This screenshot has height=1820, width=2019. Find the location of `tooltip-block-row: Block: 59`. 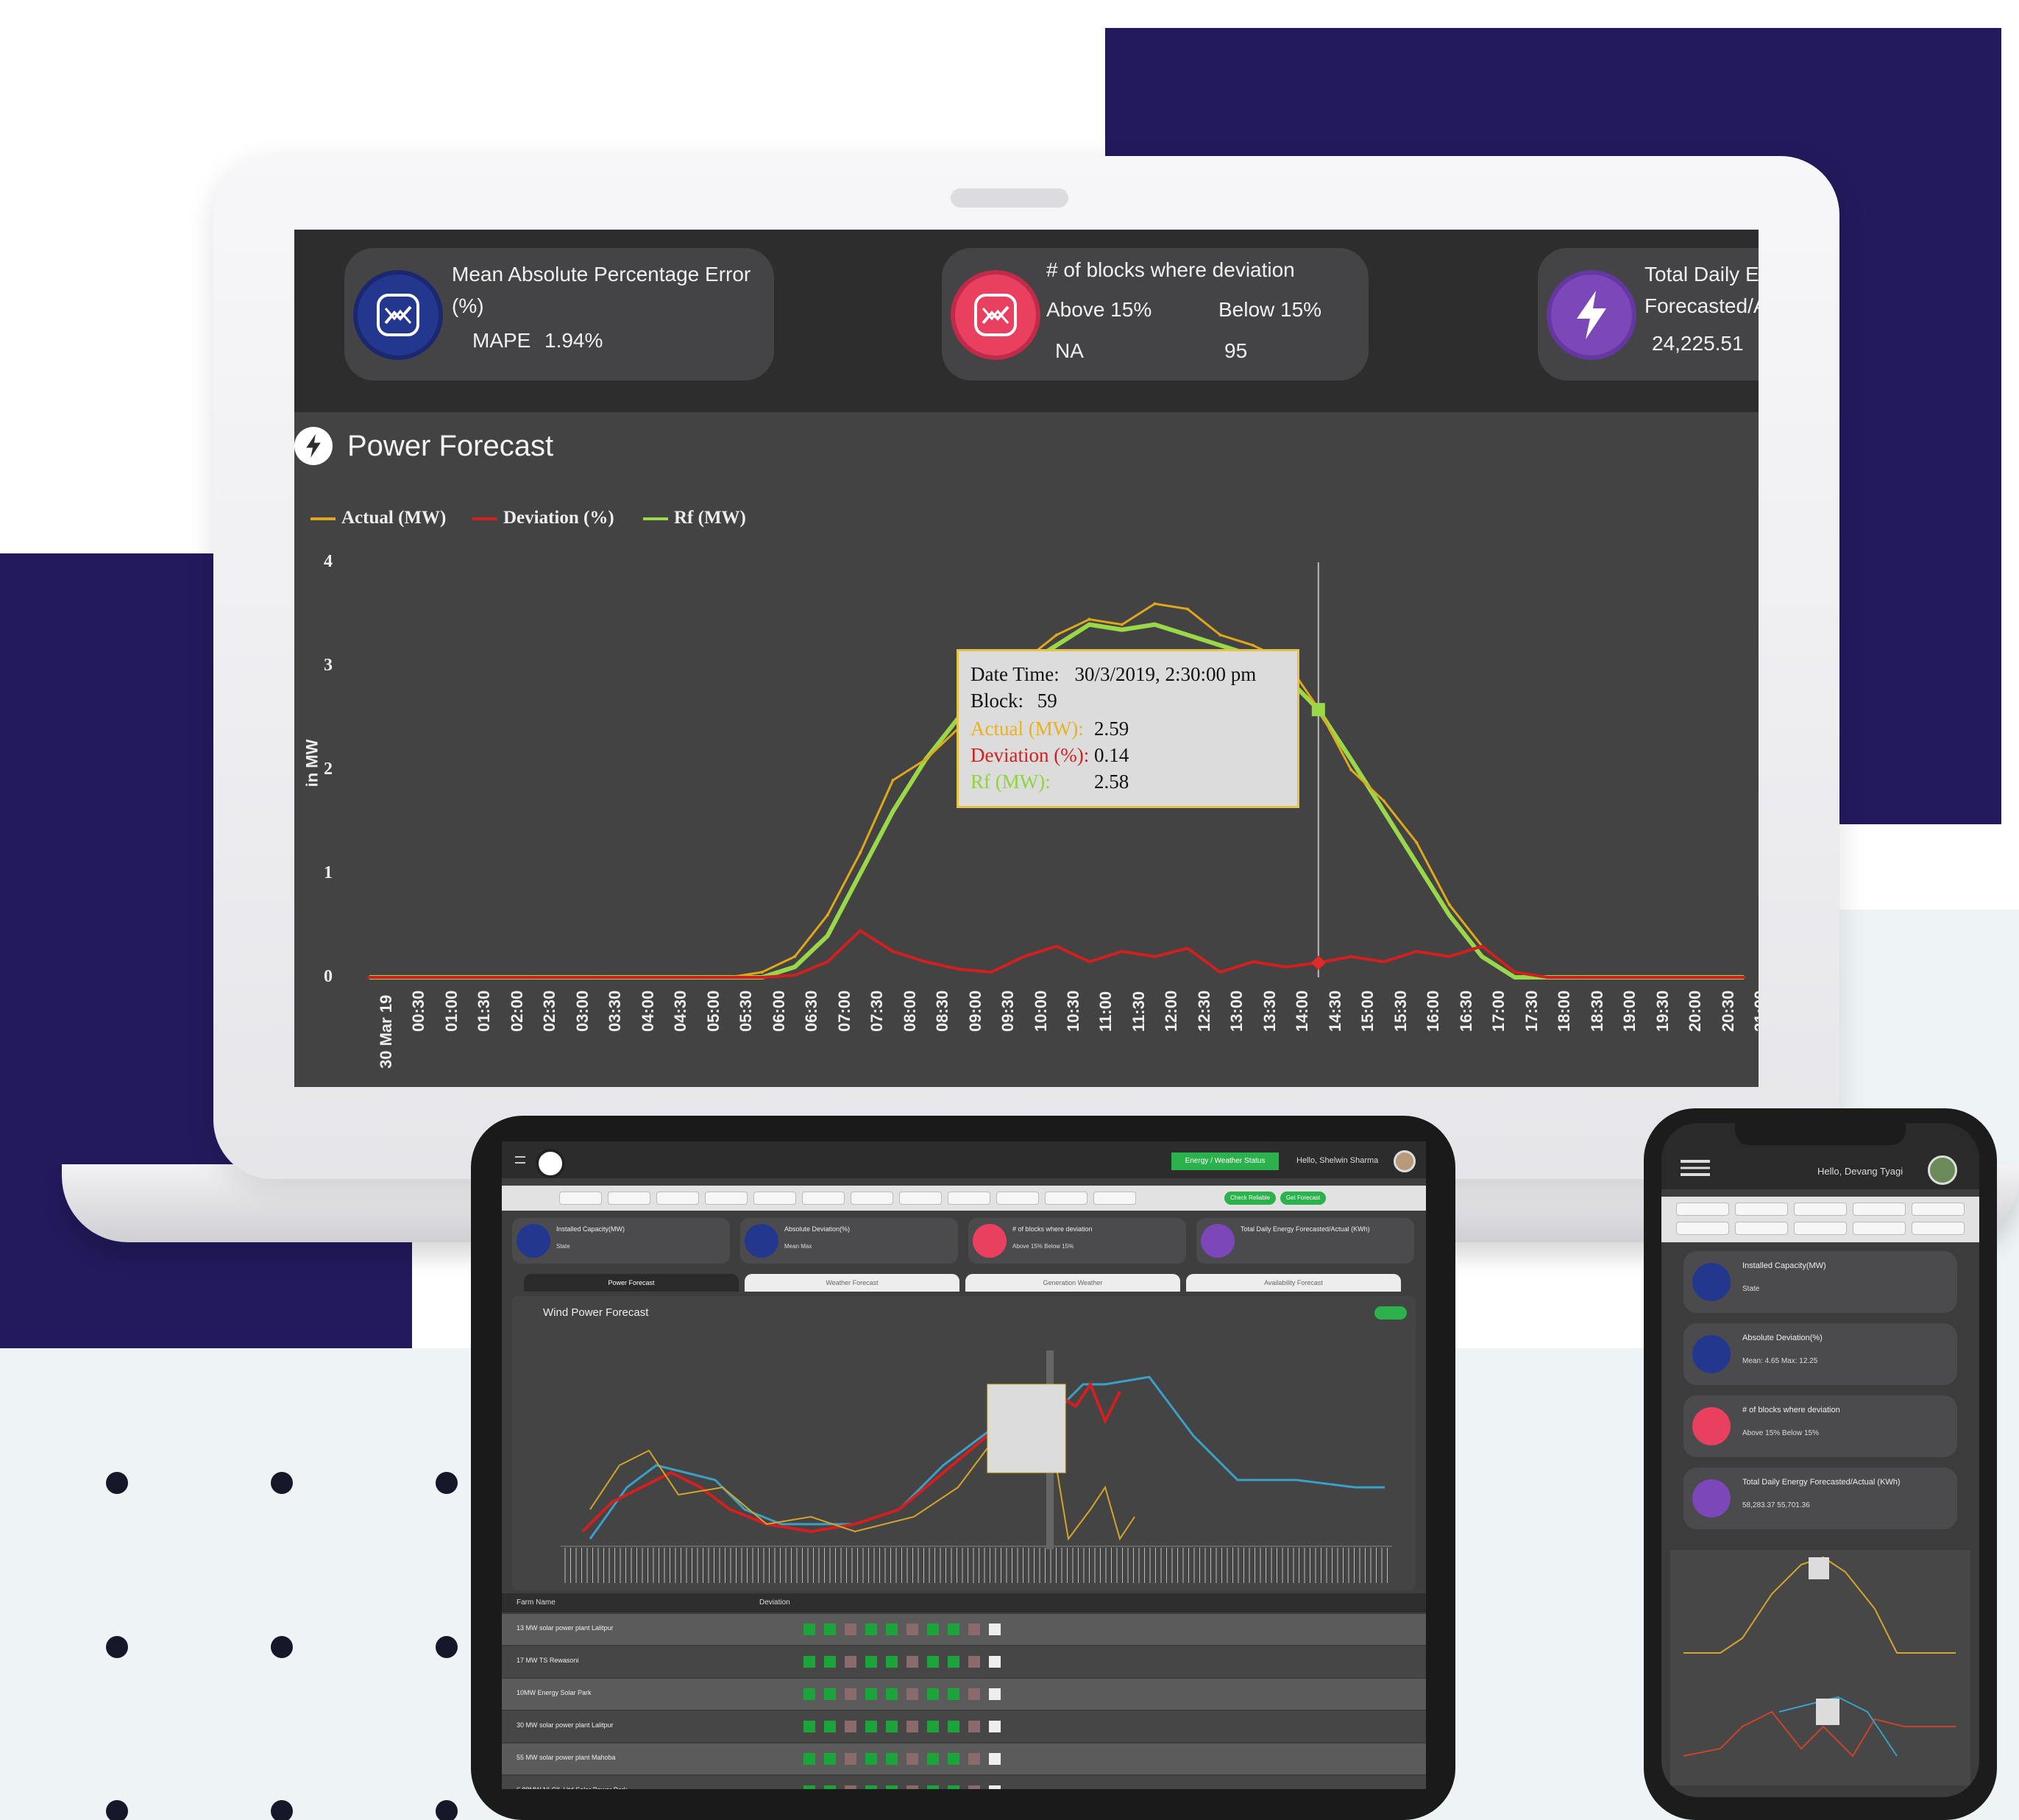

tooltip-block-row: Block: 59 is located at coordinates (1014, 701).